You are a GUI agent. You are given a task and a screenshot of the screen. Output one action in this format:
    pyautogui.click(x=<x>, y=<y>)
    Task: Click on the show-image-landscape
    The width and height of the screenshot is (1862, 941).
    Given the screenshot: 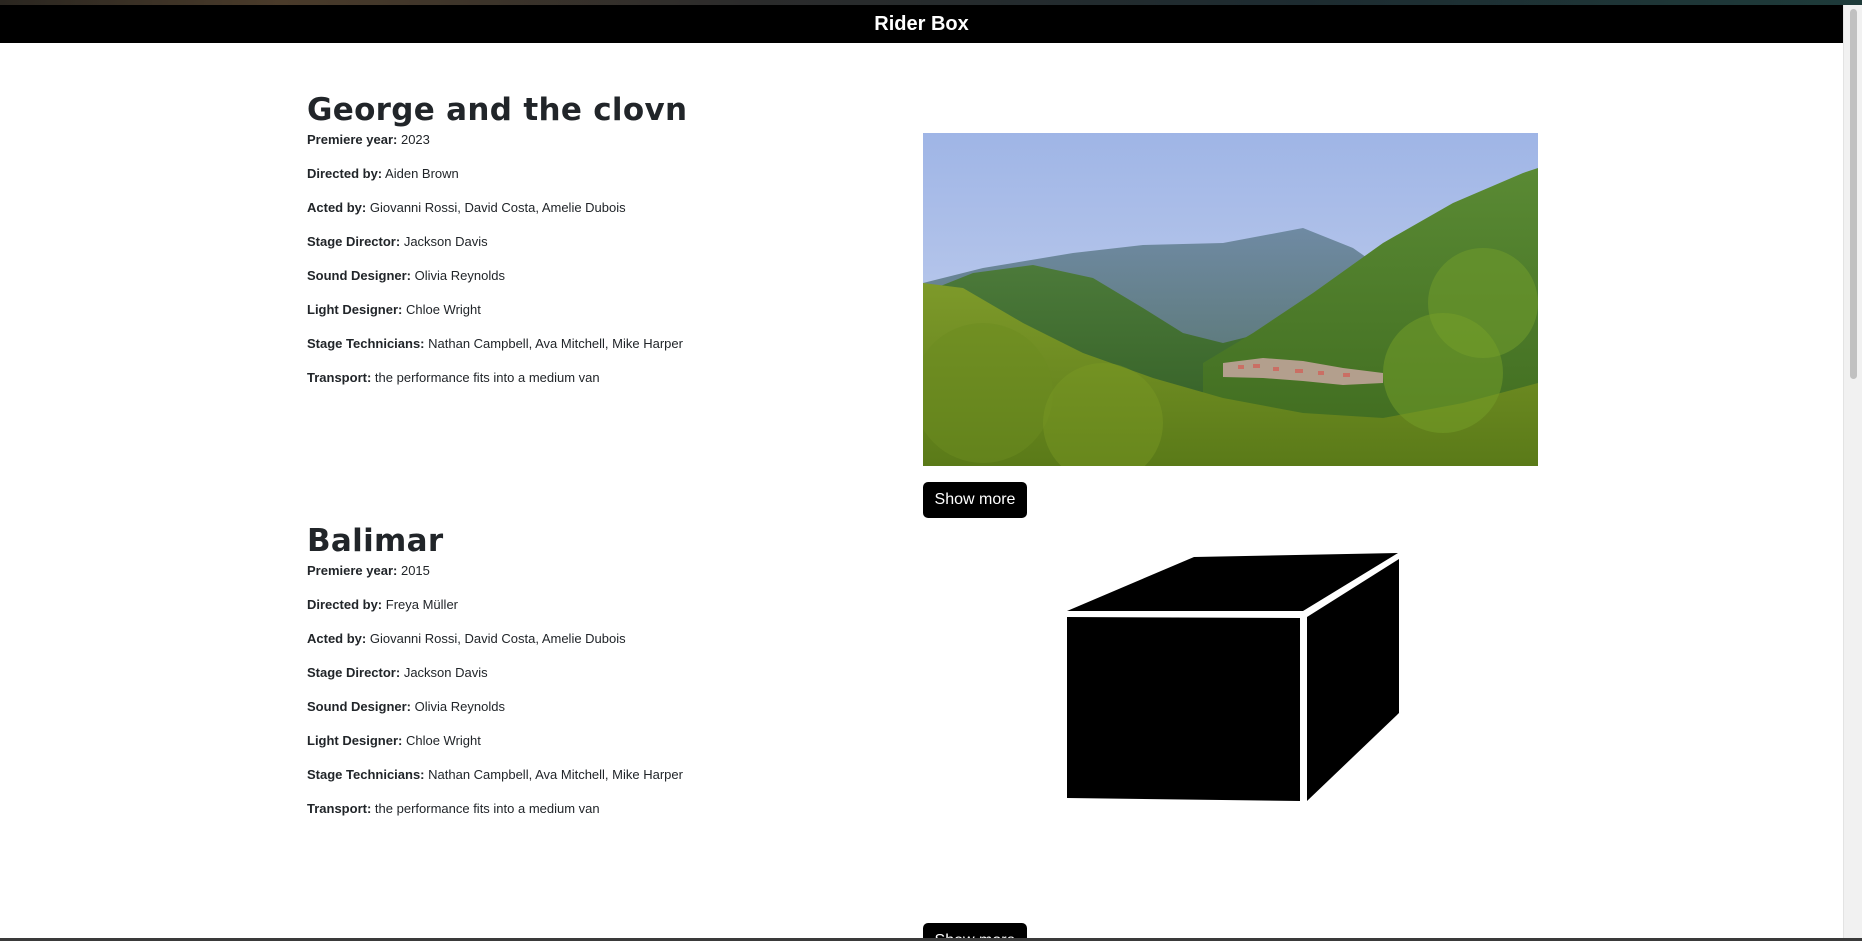 What is the action you would take?
    pyautogui.click(x=1230, y=299)
    